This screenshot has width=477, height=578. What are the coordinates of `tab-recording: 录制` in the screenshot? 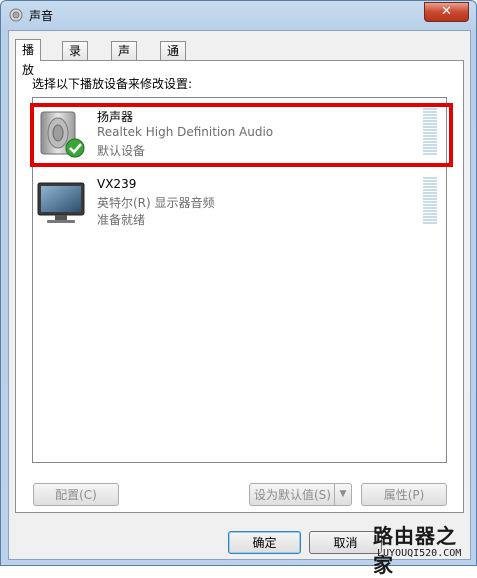 It's located at (75, 58).